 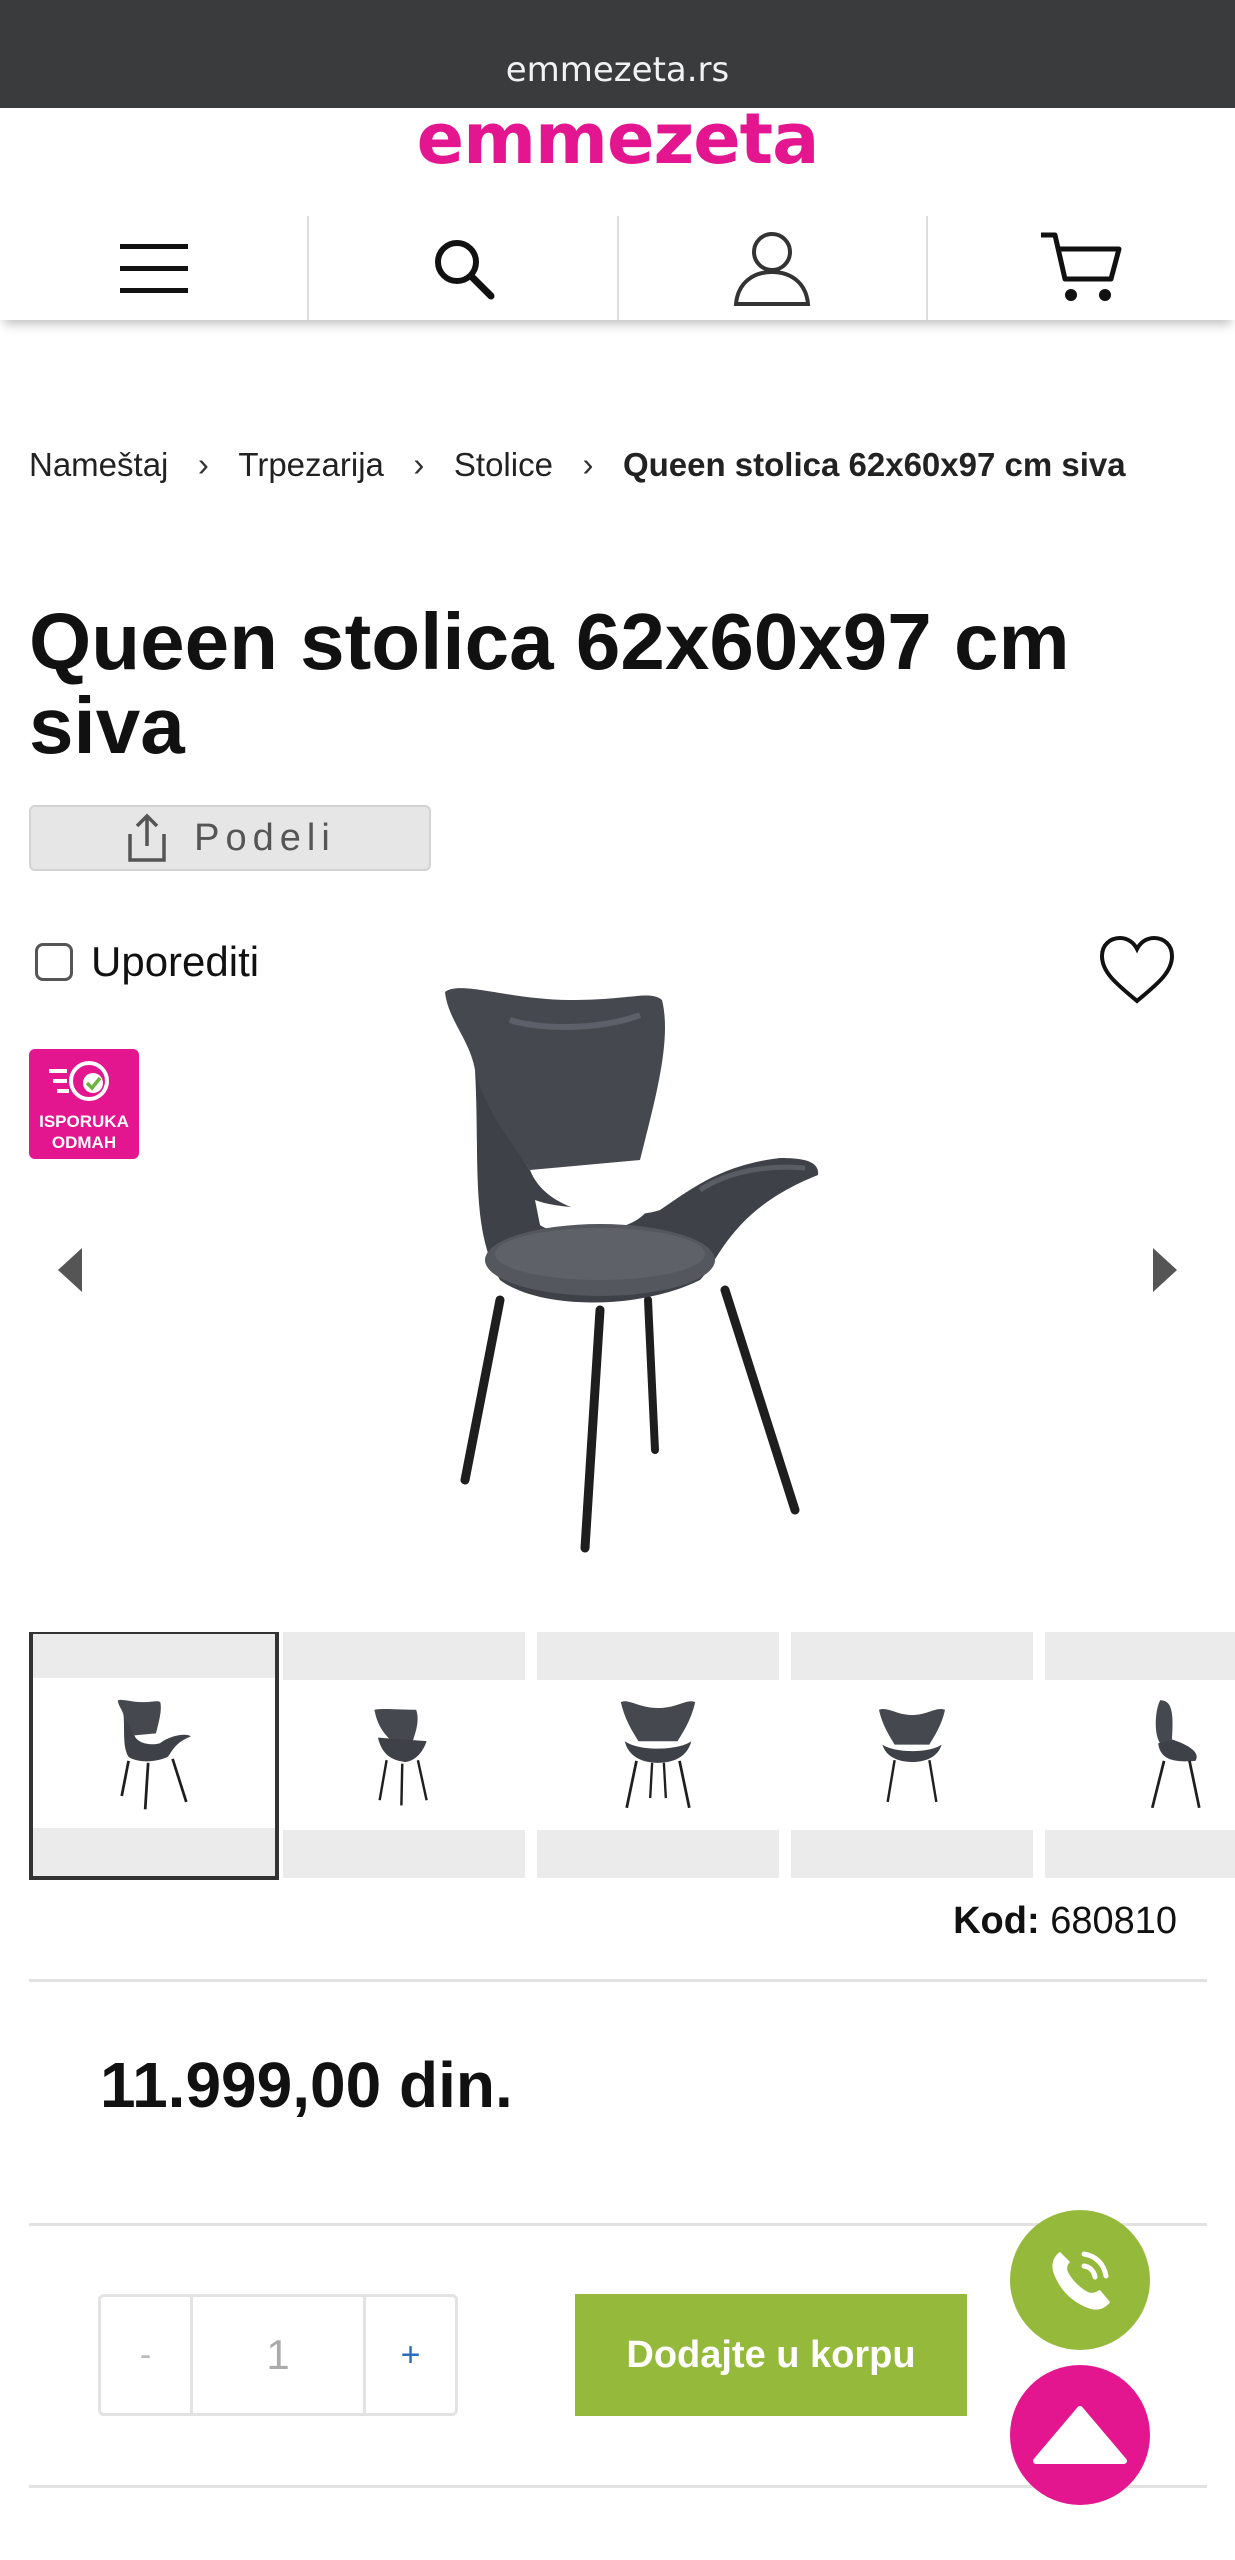 I want to click on quantity-input: 1, so click(x=278, y=2355).